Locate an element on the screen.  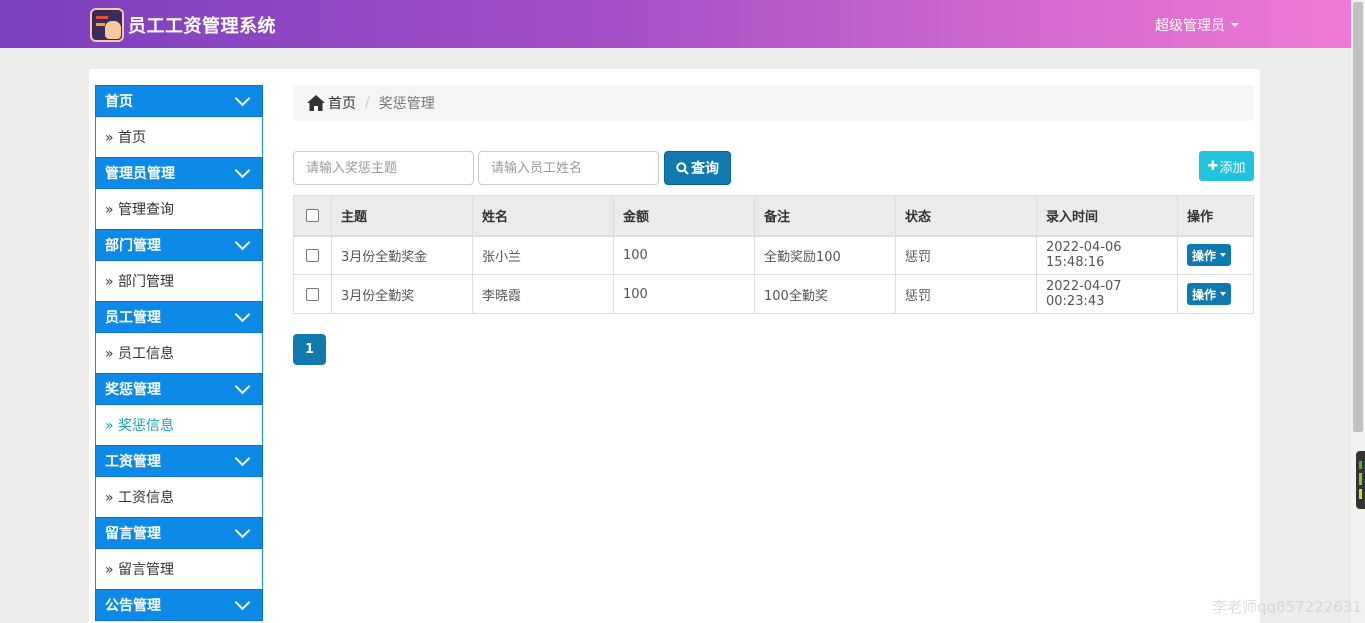
cell-time: 2022-04-06 15:48:16 is located at coordinates (1107, 255).